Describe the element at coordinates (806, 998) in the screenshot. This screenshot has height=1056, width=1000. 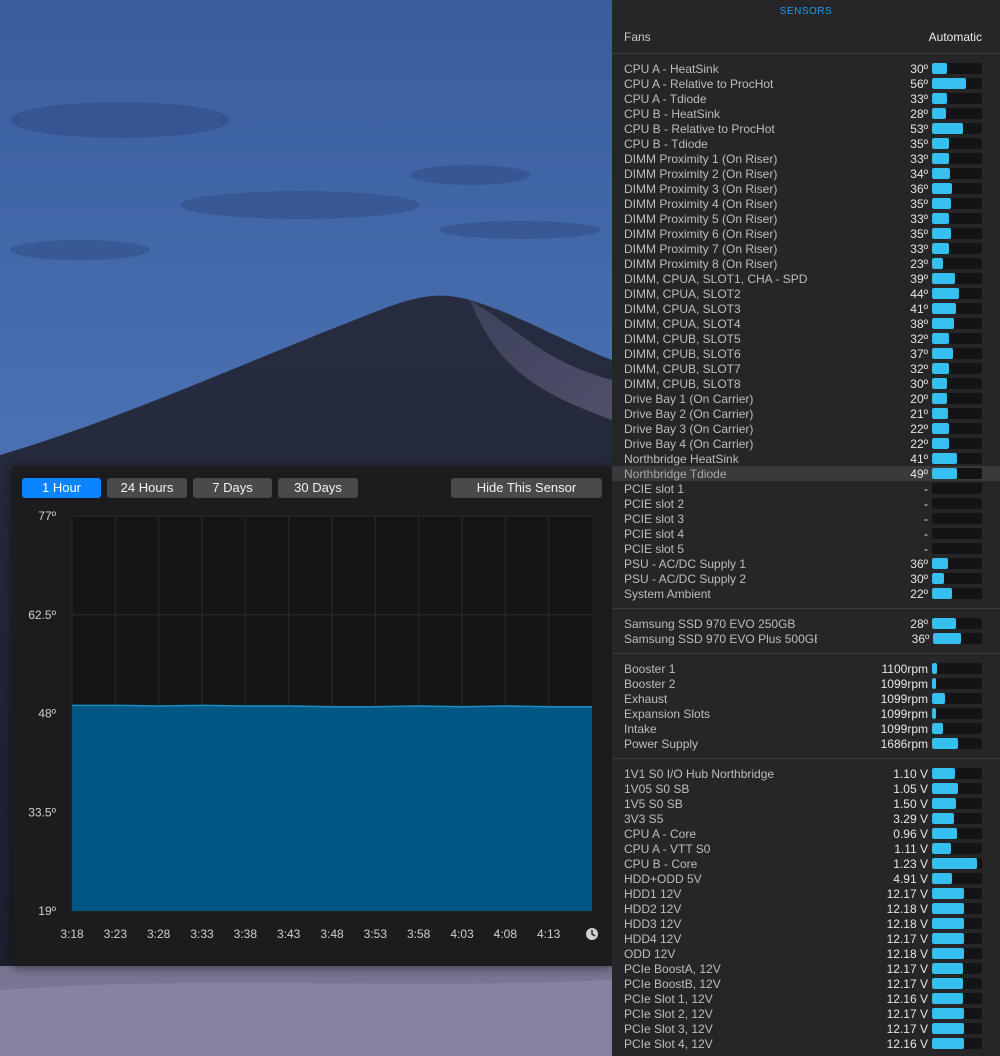
I see `sensor-row: PCIe Slot 1, 12V 12.16 V` at that location.